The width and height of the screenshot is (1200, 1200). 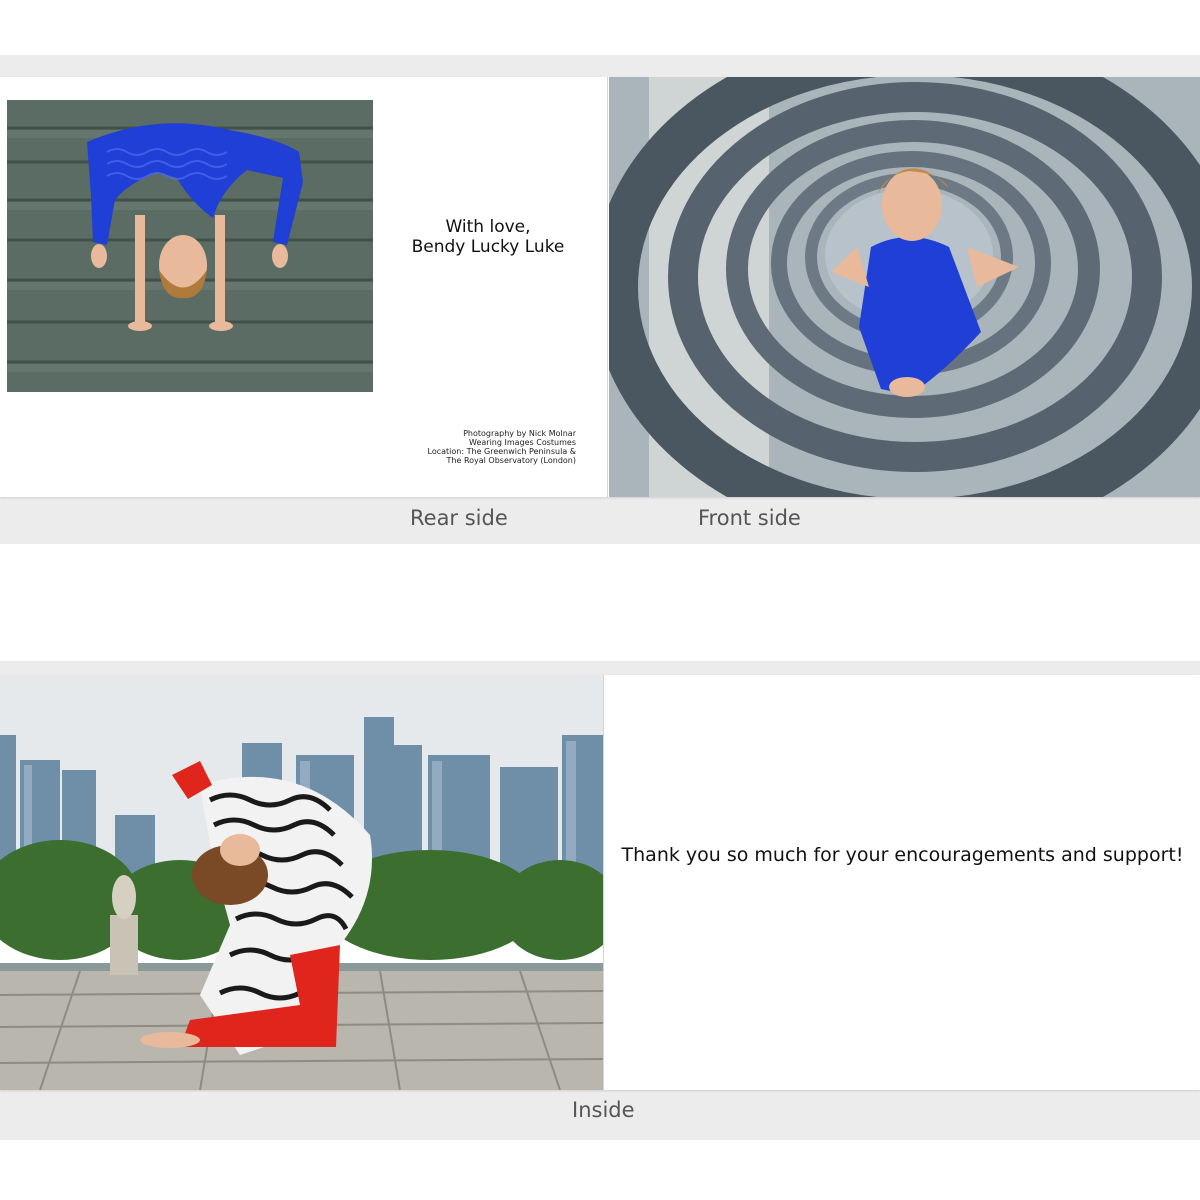 What do you see at coordinates (522, 442) in the screenshot?
I see `credit-line: Wearing Images Costumes` at bounding box center [522, 442].